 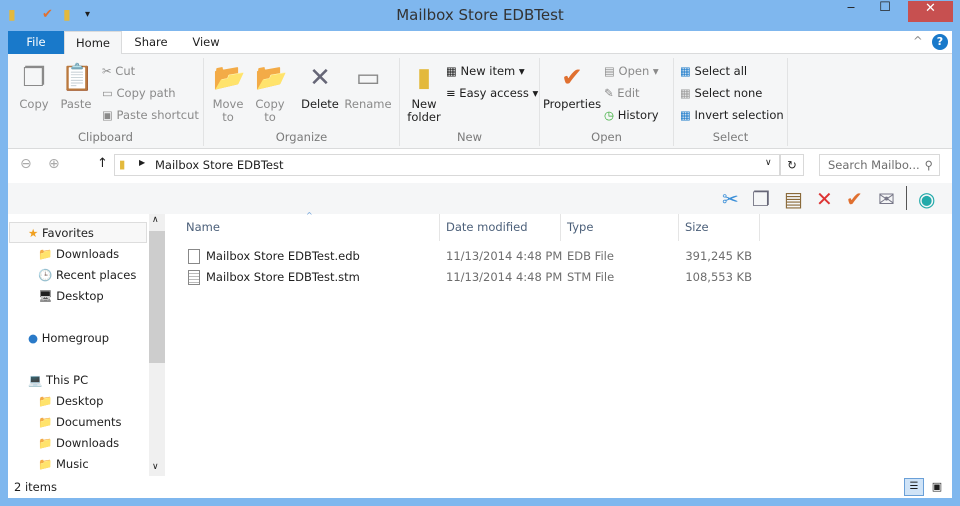 I want to click on text-file-icon, so click(x=194, y=277).